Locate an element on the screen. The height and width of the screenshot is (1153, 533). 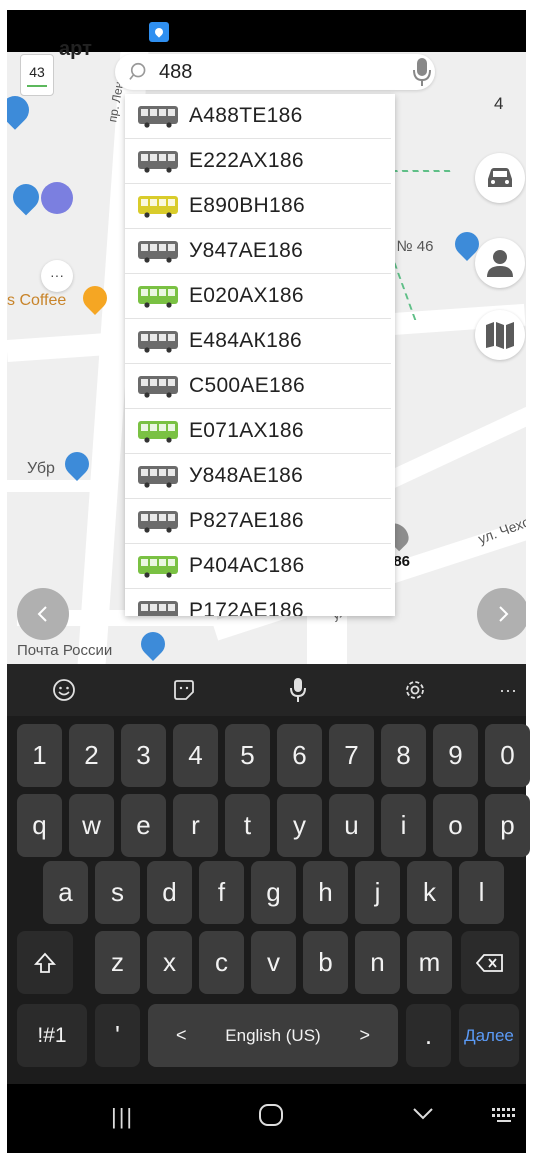
key-l: l is located at coordinates (481, 892).